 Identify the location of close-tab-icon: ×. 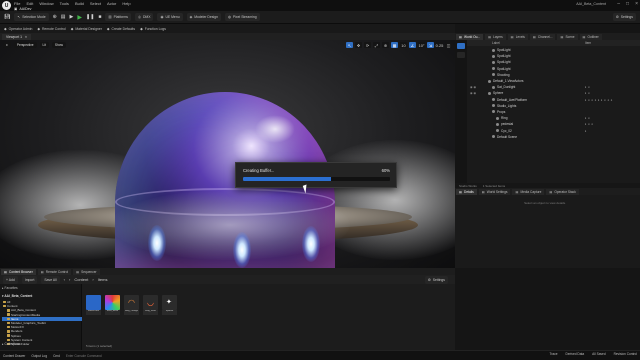
(26, 37).